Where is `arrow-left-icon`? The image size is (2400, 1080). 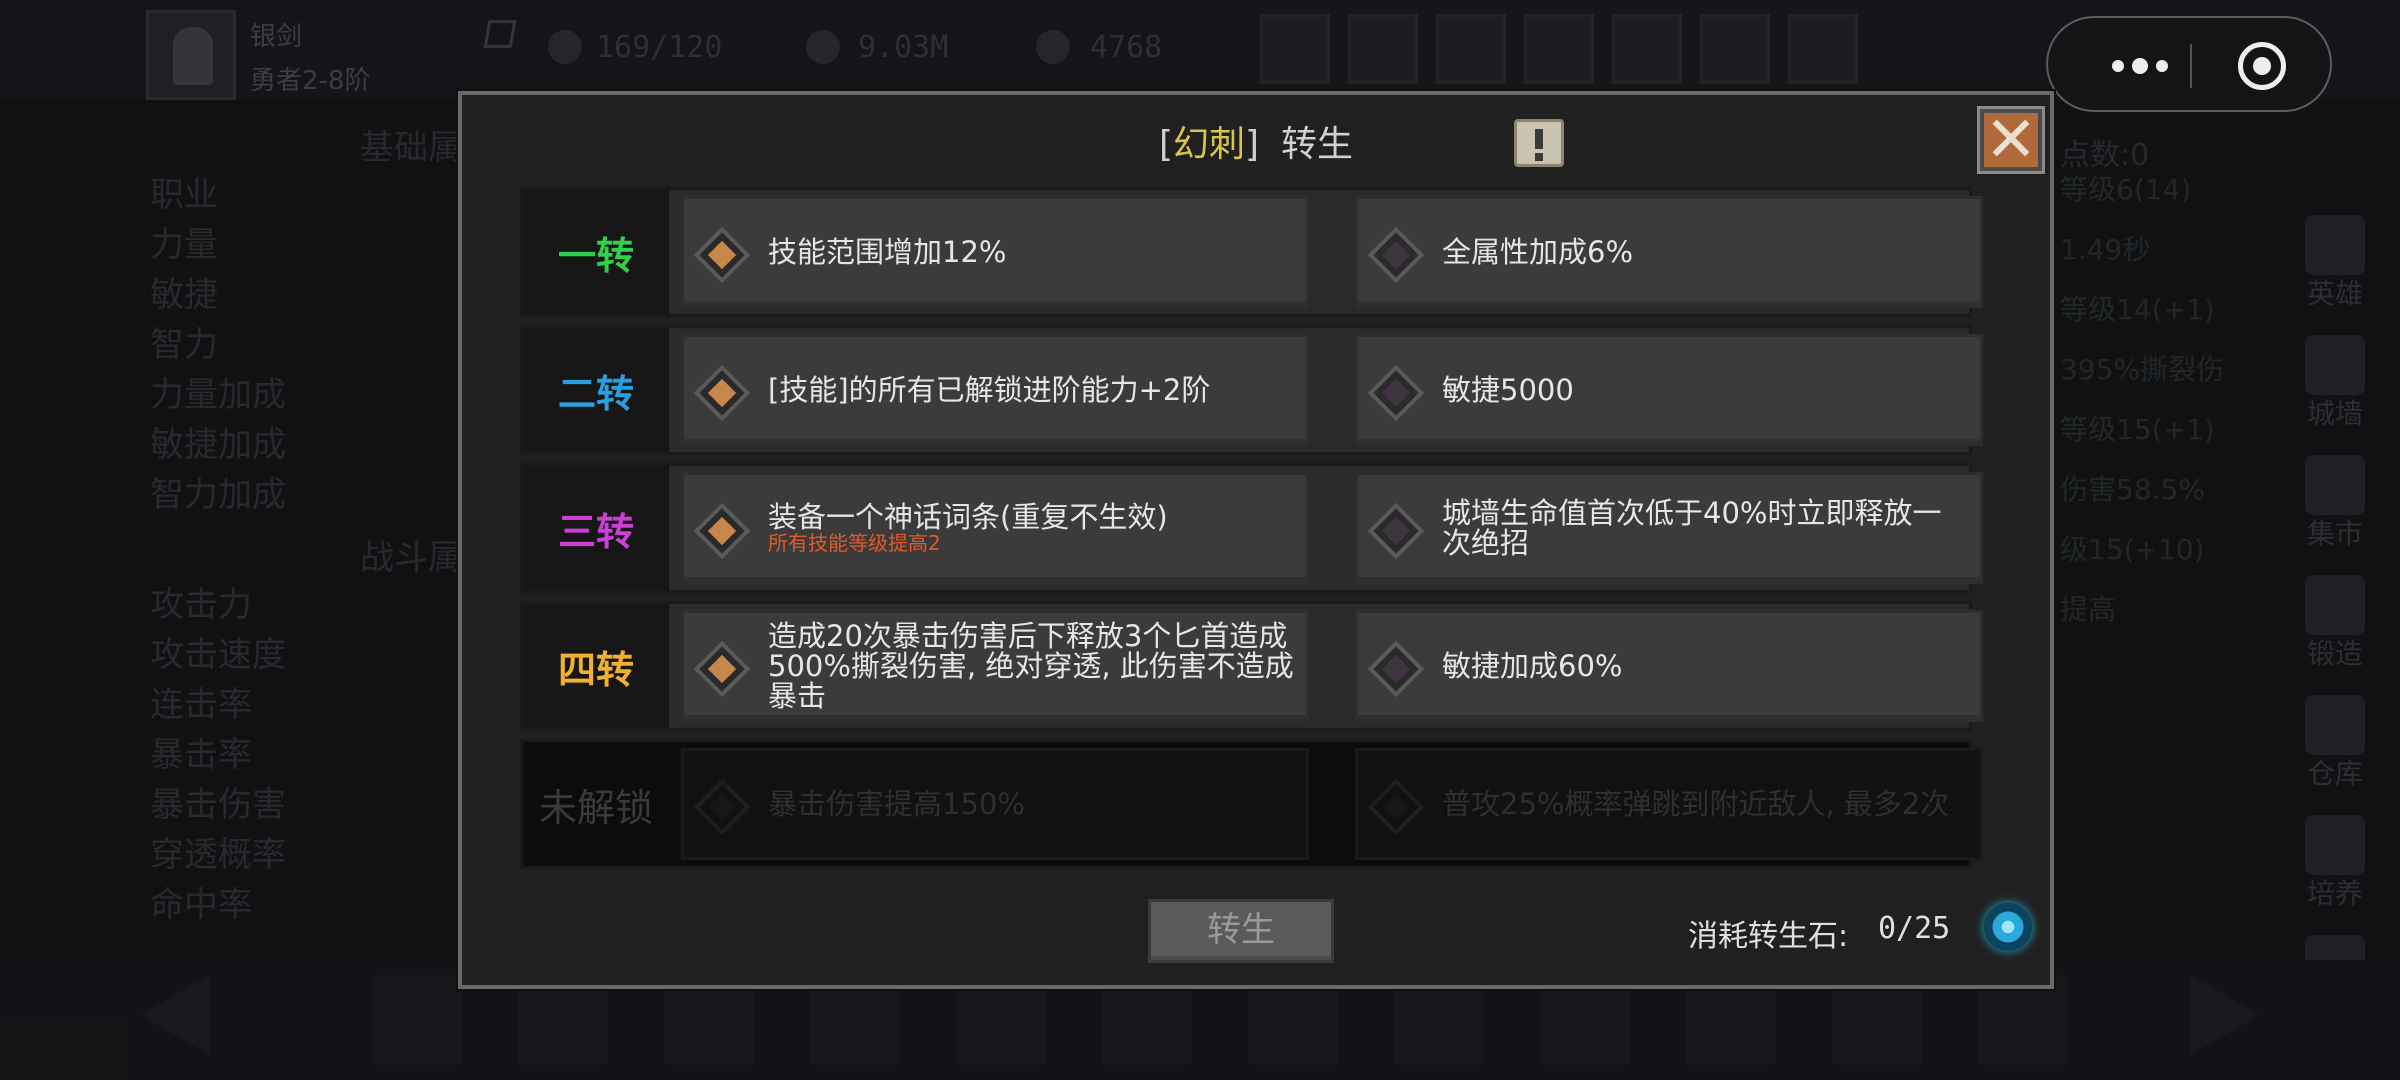 arrow-left-icon is located at coordinates (175, 1015).